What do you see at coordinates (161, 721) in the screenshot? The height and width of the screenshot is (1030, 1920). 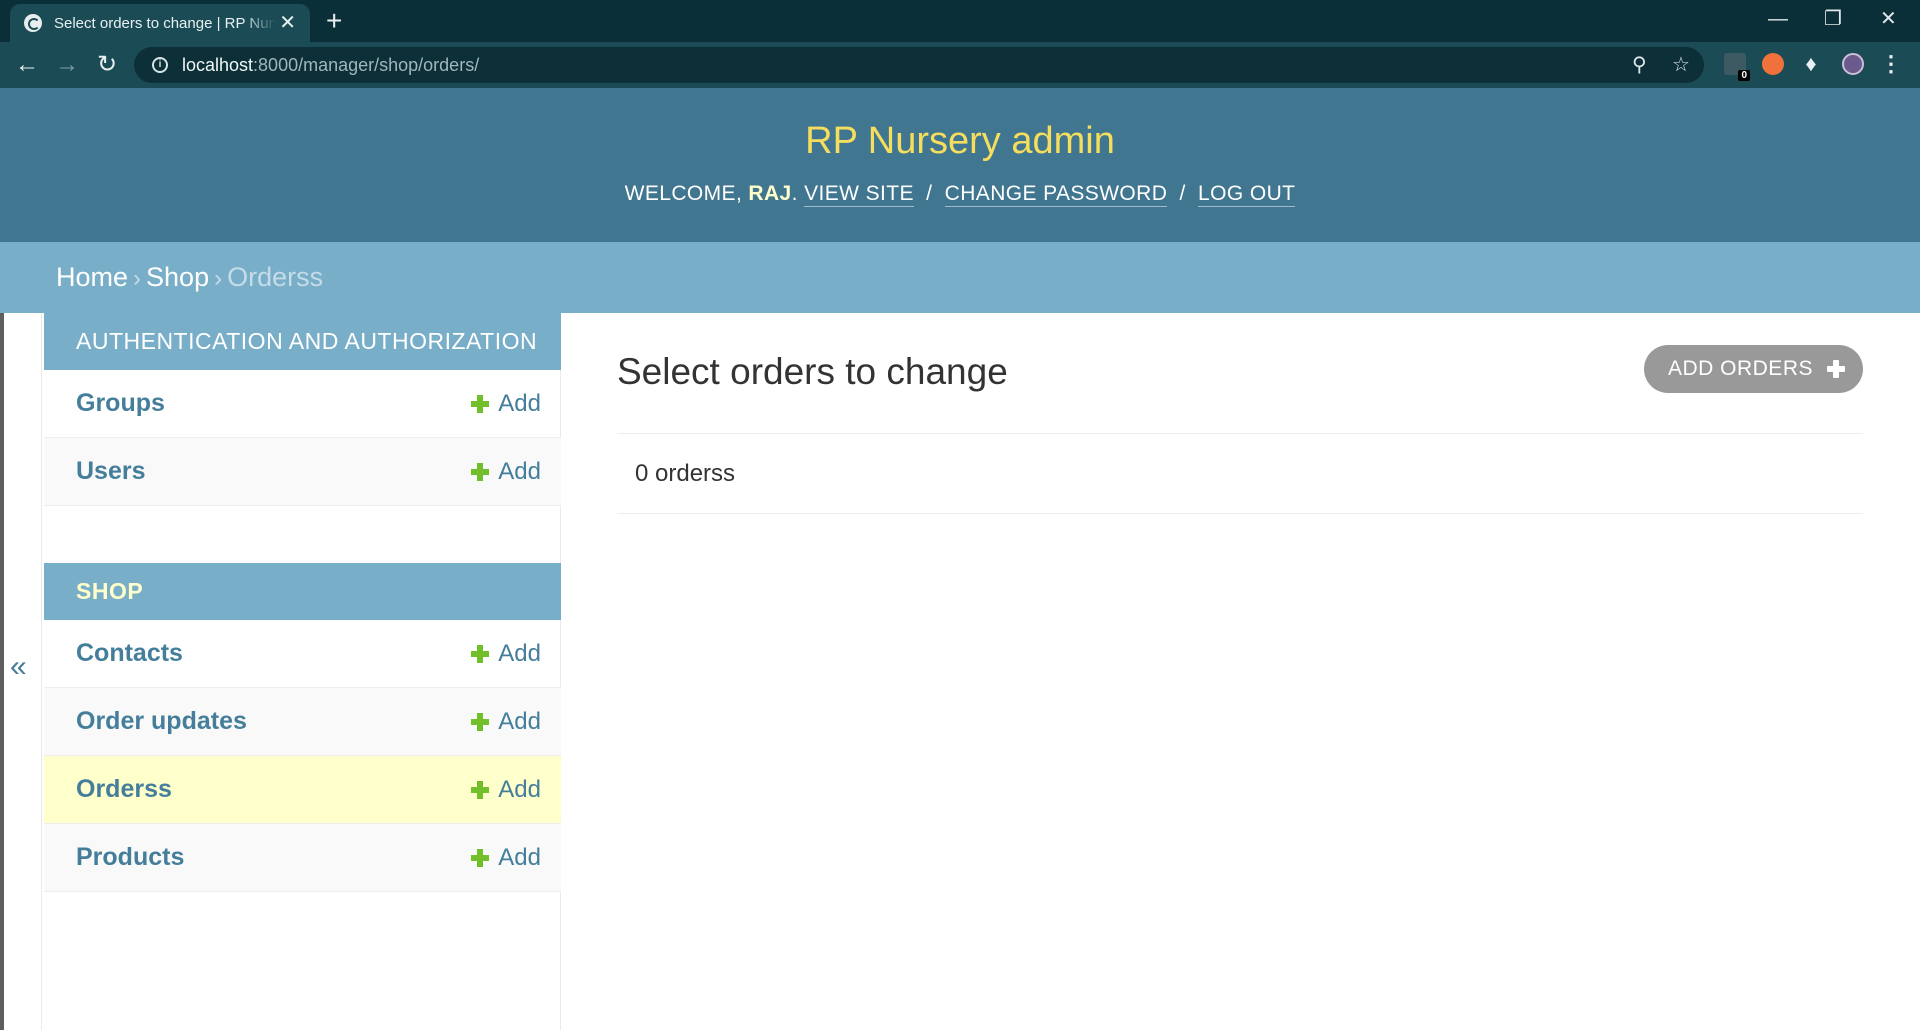 I see `model-link-order-updates: Order updates` at bounding box center [161, 721].